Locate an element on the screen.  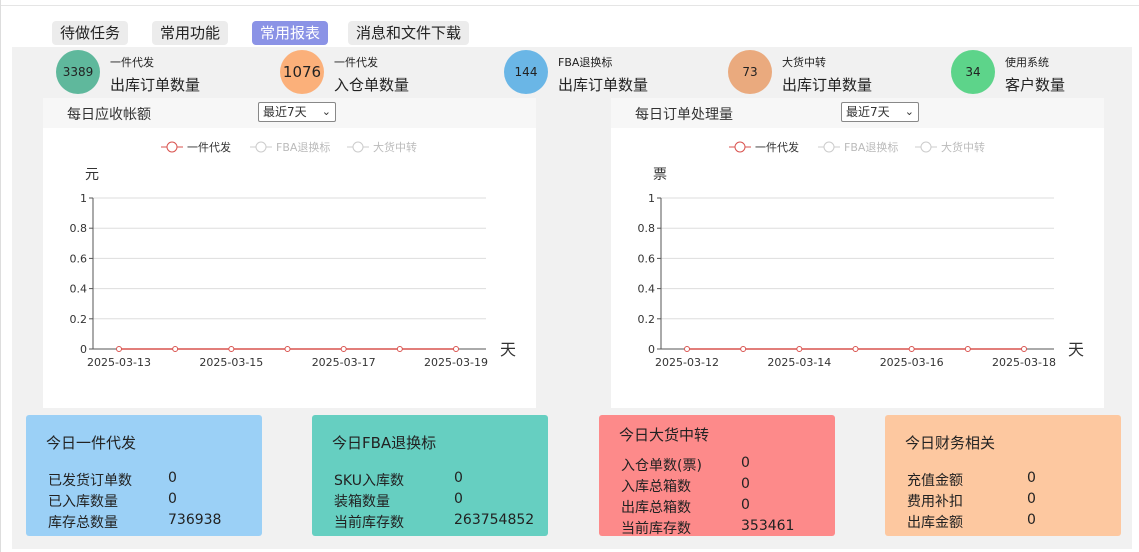
card-row-label: 库存总数量 is located at coordinates (83, 523).